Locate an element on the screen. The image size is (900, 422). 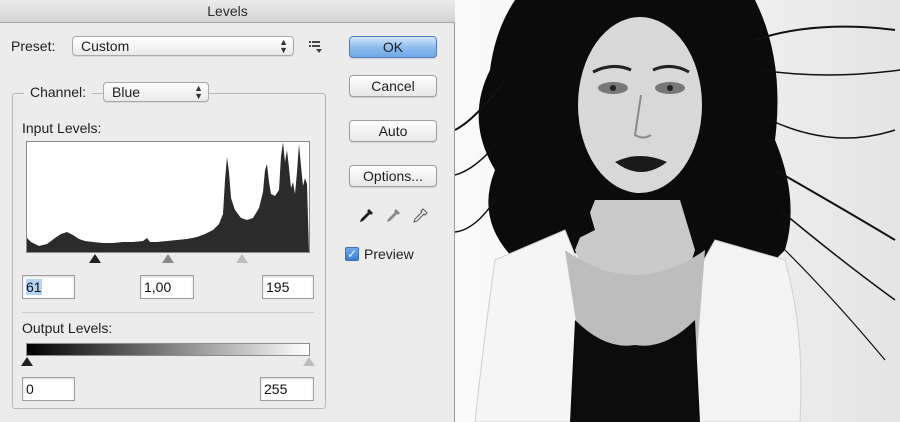
preset-select: Custom ▲ ▼ is located at coordinates (183, 46).